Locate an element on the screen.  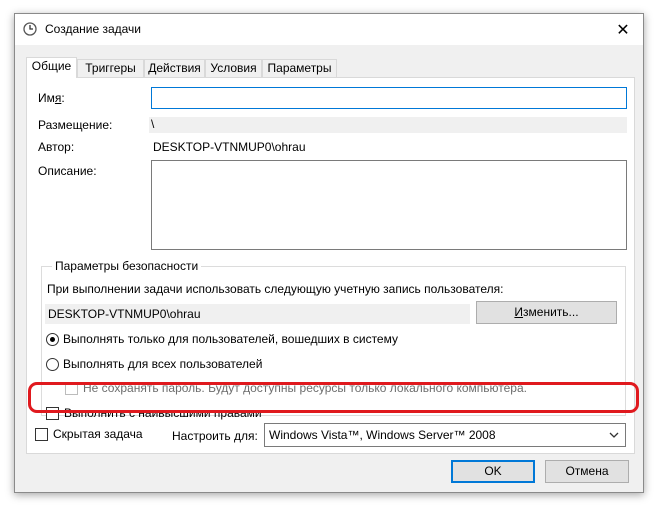
author-value: DESKTOP-VTNMUP0\ohrau is located at coordinates (229, 147).